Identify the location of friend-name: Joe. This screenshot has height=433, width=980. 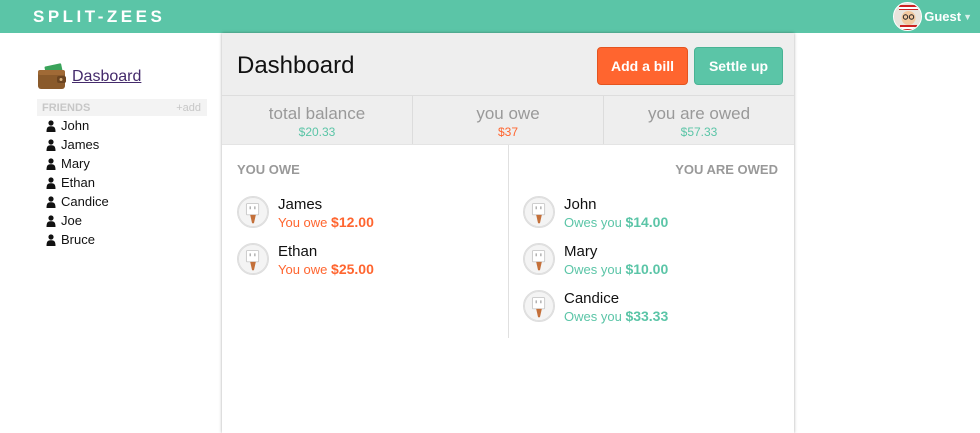
(71, 220).